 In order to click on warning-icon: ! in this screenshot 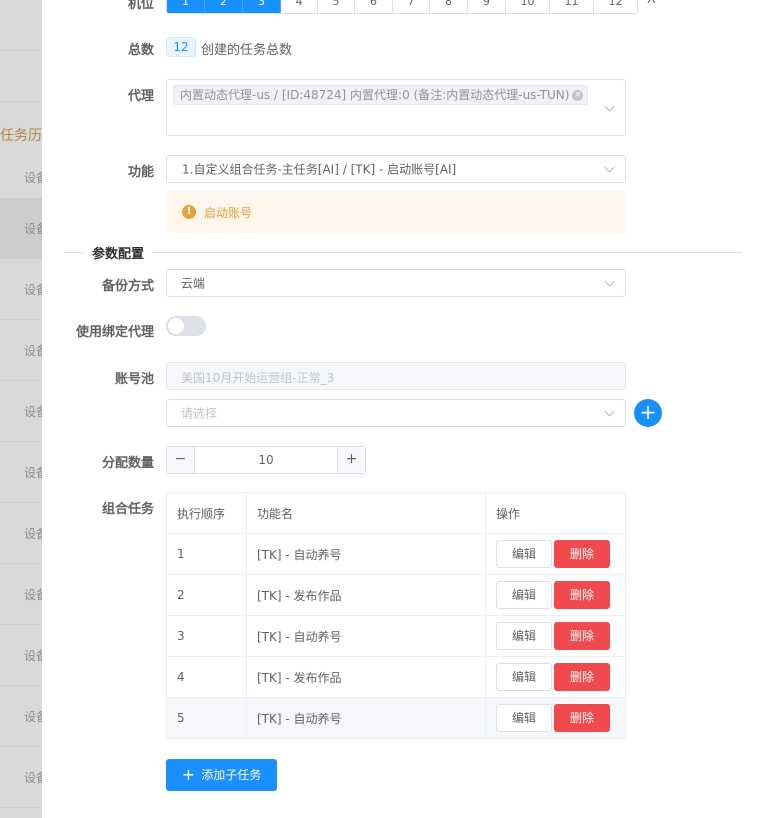, I will do `click(189, 212)`.